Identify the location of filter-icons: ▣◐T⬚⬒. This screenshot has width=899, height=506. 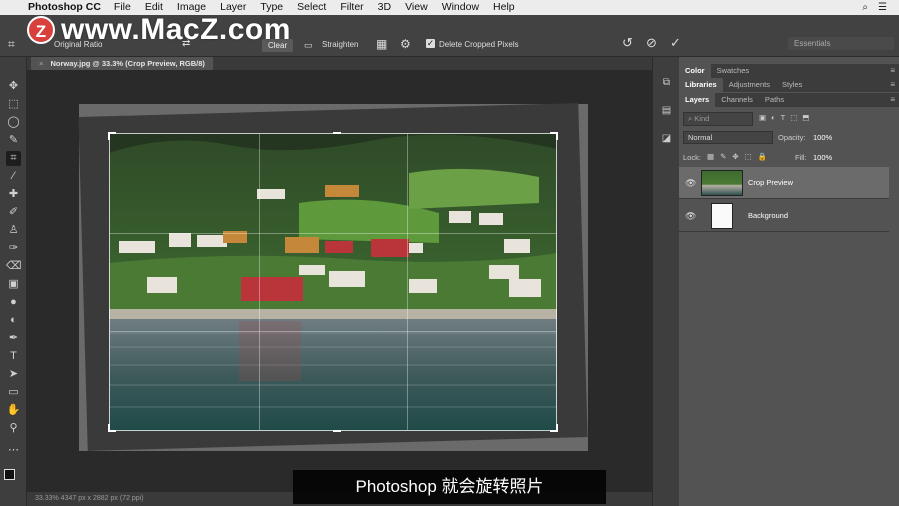
(786, 117).